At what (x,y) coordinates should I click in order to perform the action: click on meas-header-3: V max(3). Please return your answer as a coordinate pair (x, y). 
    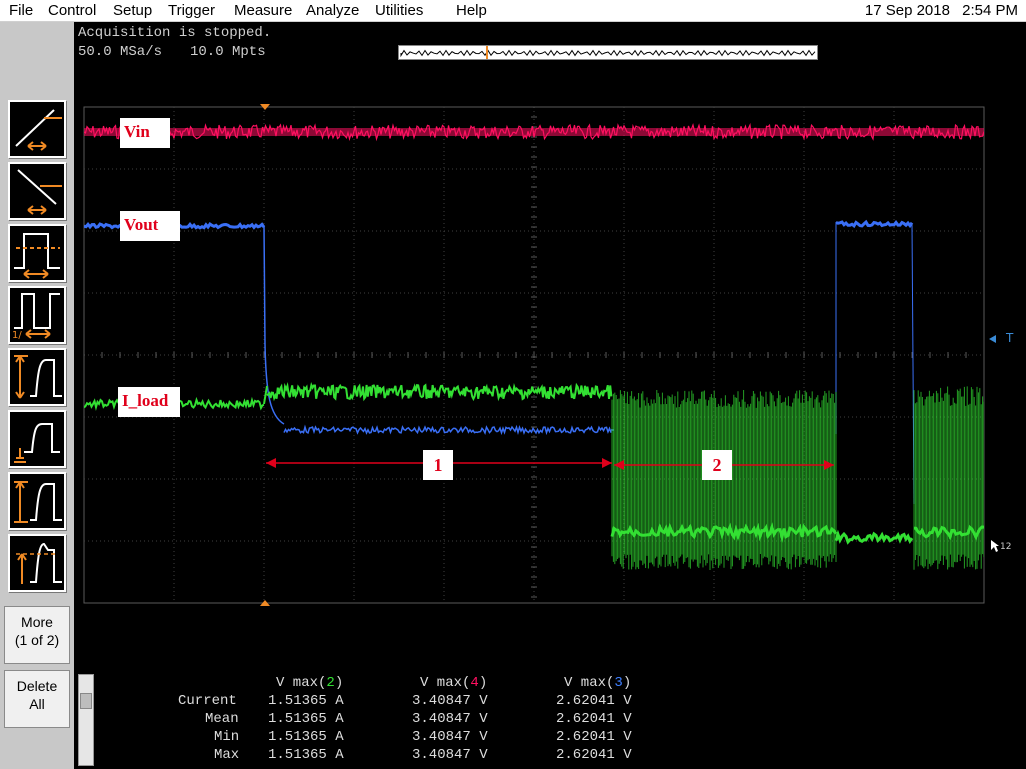
    Looking at the image, I should click on (598, 683).